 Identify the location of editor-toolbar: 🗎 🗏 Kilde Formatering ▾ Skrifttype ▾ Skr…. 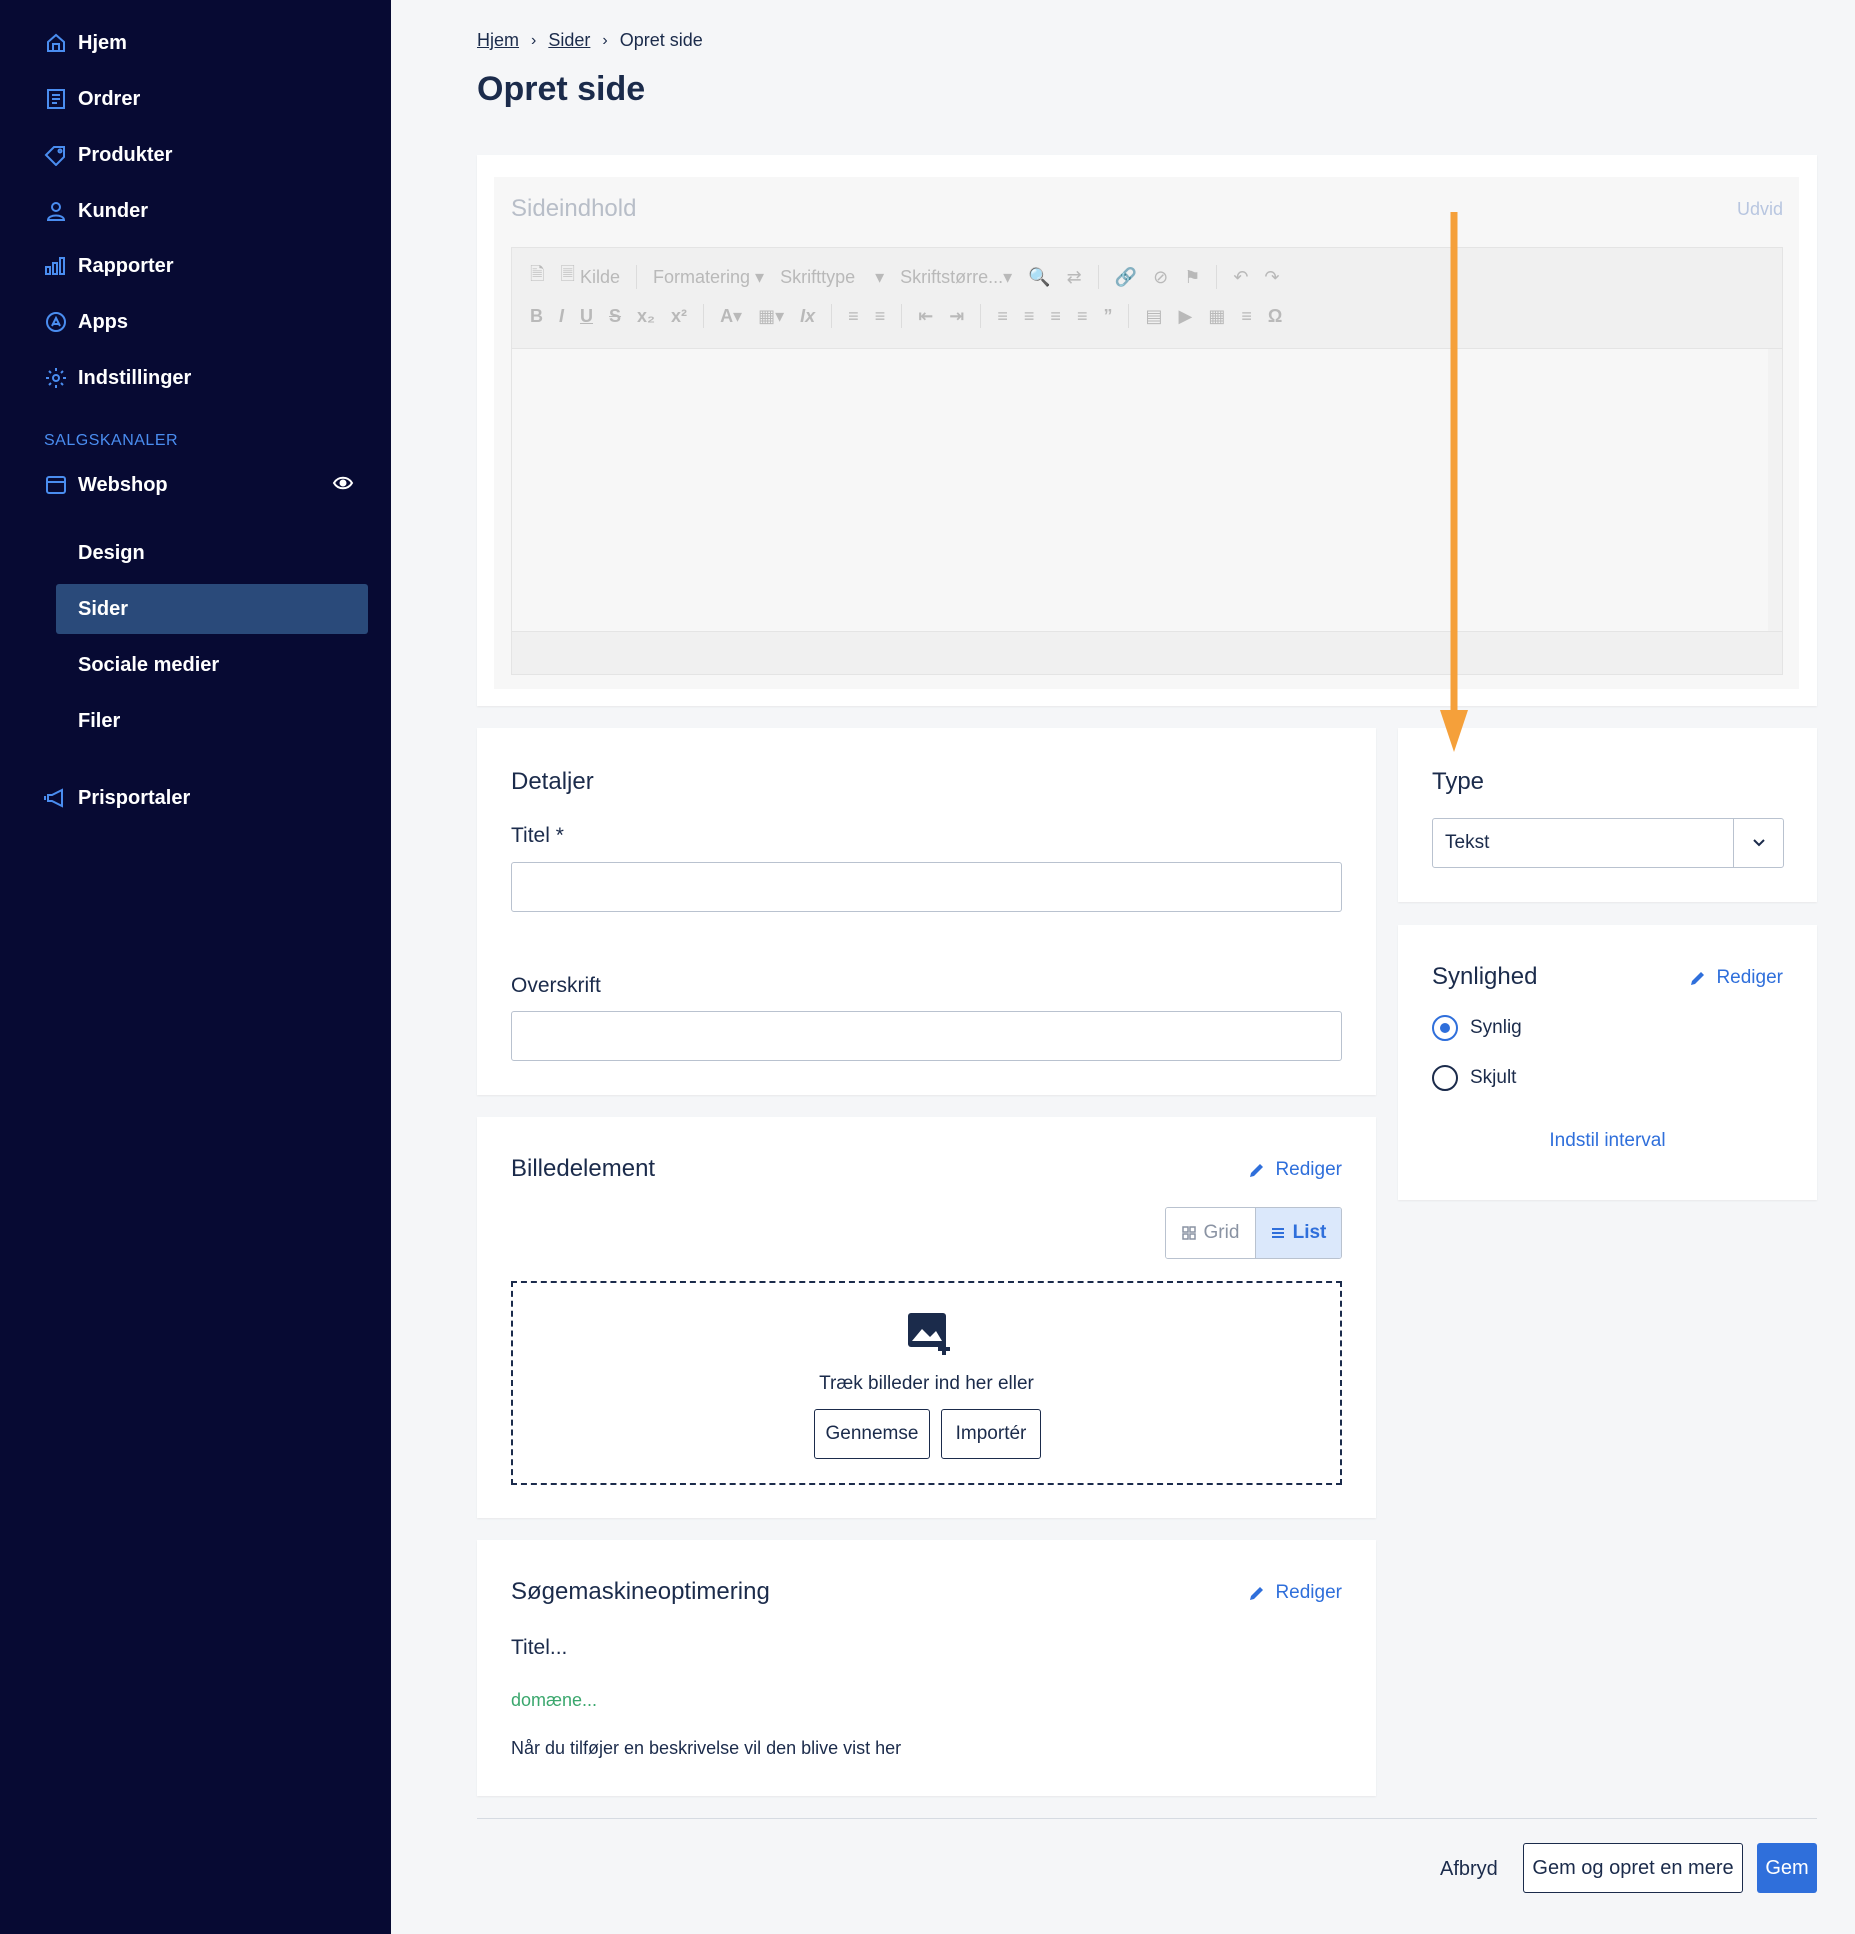
(1147, 298).